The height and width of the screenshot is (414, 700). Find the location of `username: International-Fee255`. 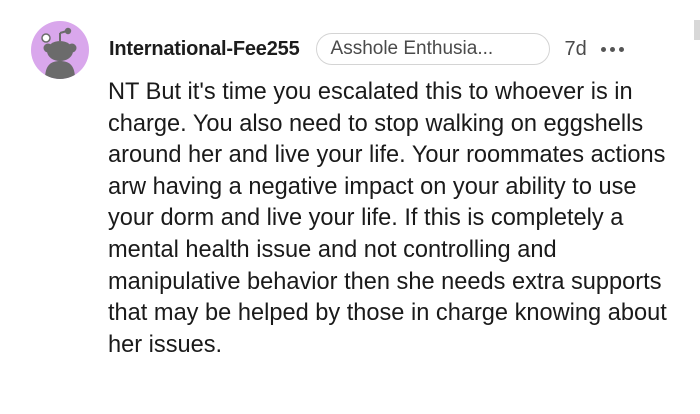

username: International-Fee255 is located at coordinates (204, 49).